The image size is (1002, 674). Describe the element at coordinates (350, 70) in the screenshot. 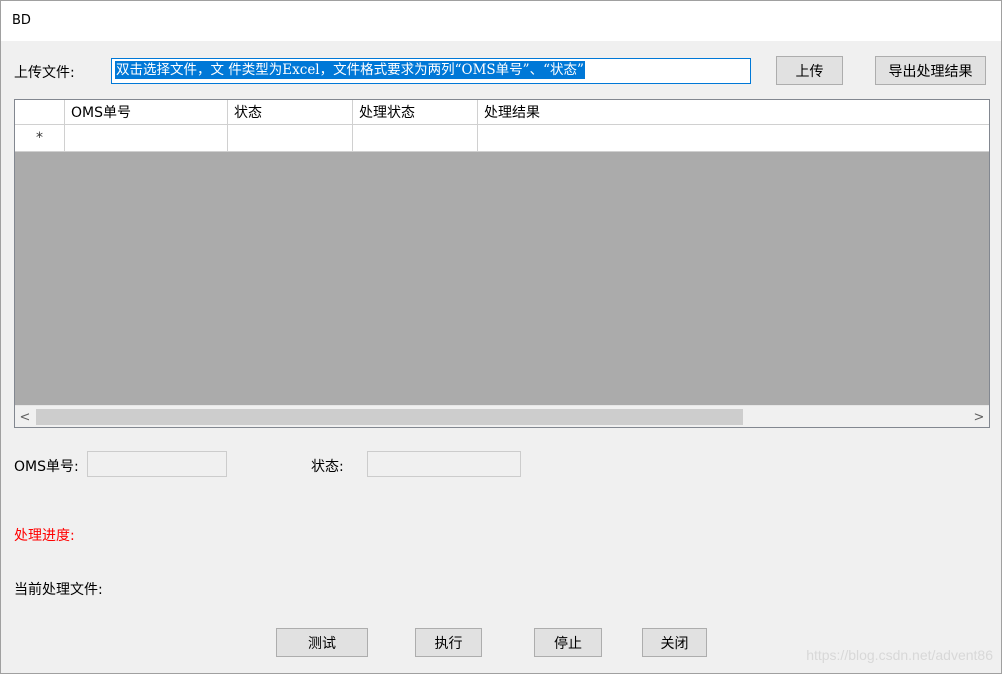

I see `file-path-input-text: 双击选择文件，文 件类型为Excel，文件格式要求为两列“OMS单号”、“状态”` at that location.